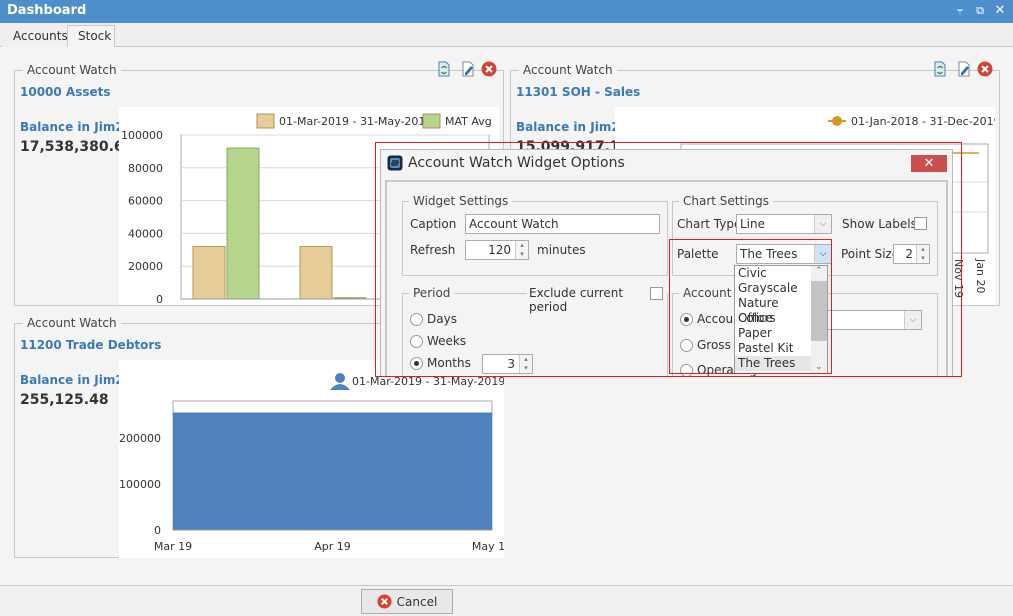  I want to click on chart-settings-title: Chart Settings, so click(726, 201).